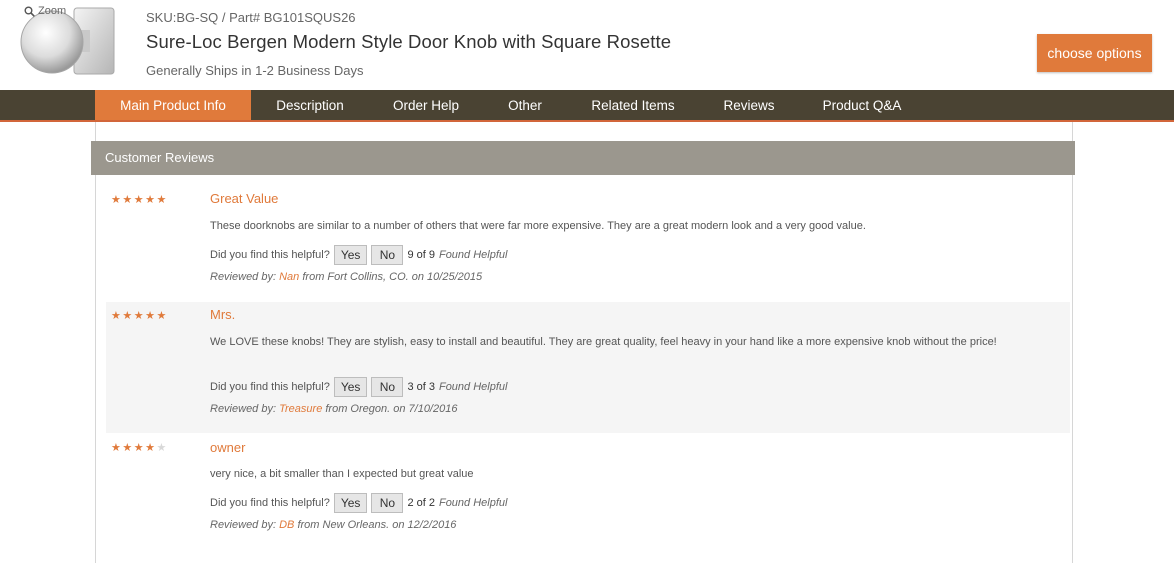 This screenshot has width=1174, height=563. What do you see at coordinates (749, 105) in the screenshot?
I see `tab-reviews: Reviews` at bounding box center [749, 105].